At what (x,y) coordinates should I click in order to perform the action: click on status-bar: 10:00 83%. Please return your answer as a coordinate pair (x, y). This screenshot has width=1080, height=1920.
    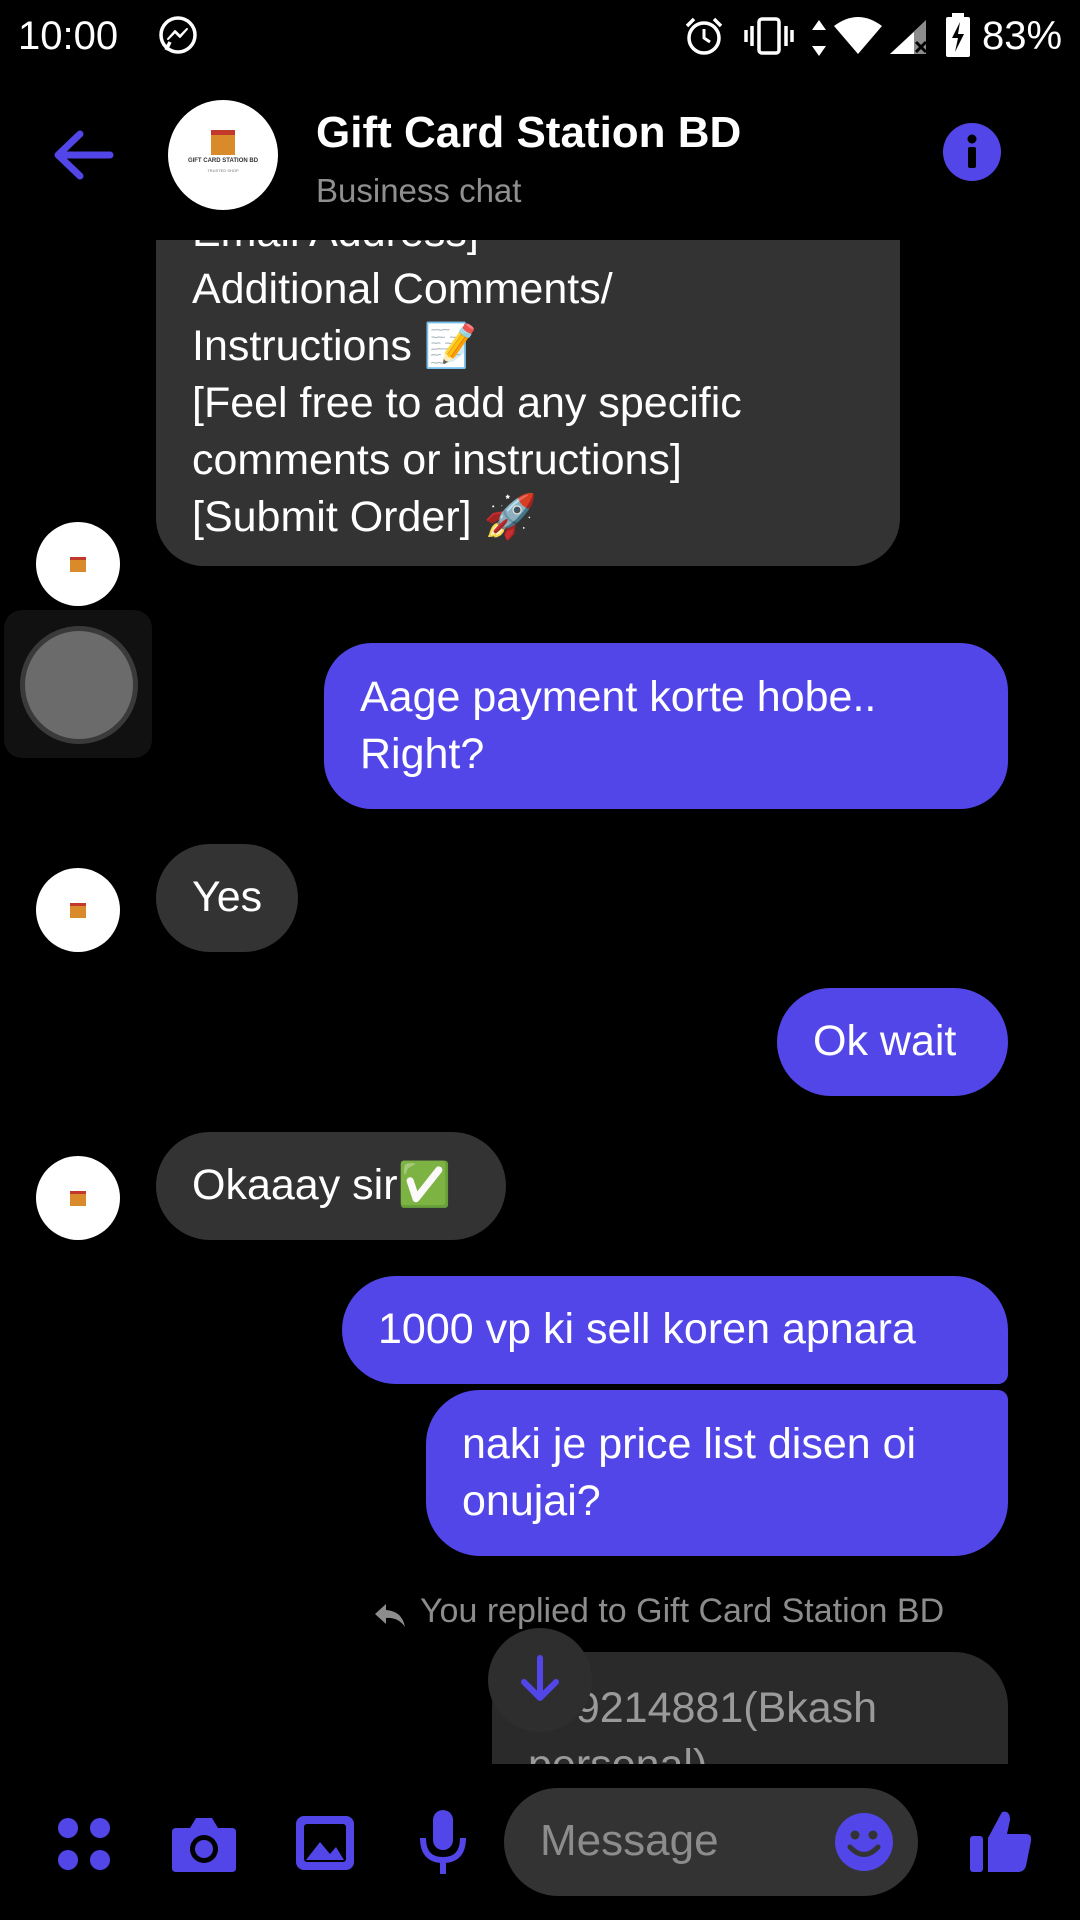
    Looking at the image, I should click on (540, 36).